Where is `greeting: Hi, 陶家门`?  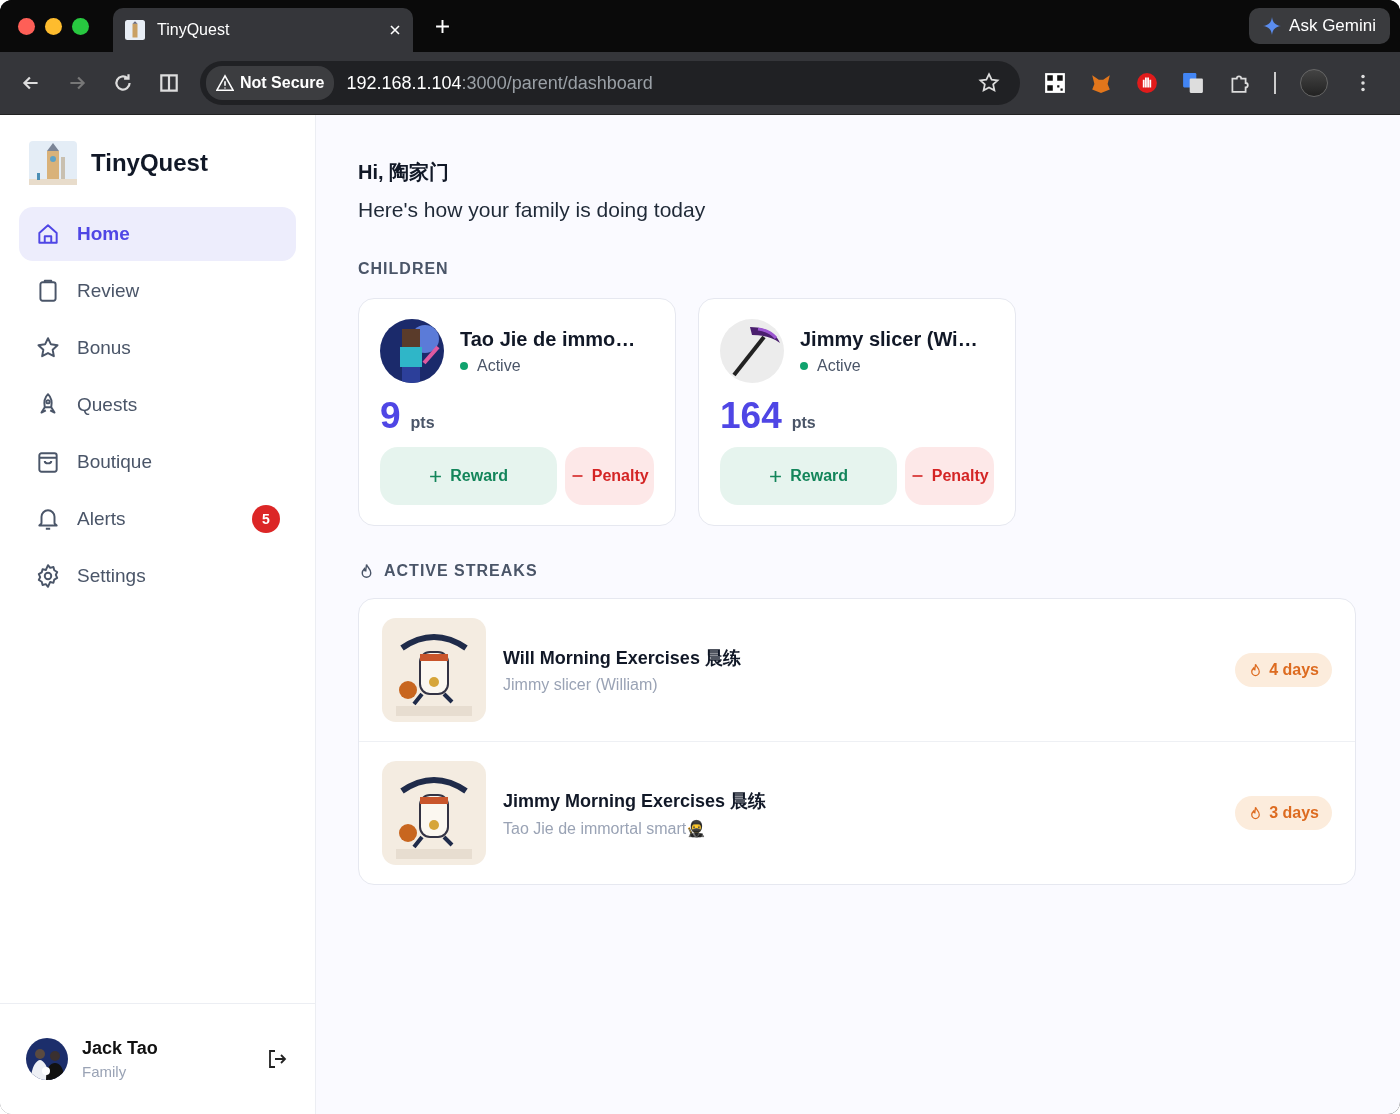
greeting: Hi, 陶家门 is located at coordinates (404, 172).